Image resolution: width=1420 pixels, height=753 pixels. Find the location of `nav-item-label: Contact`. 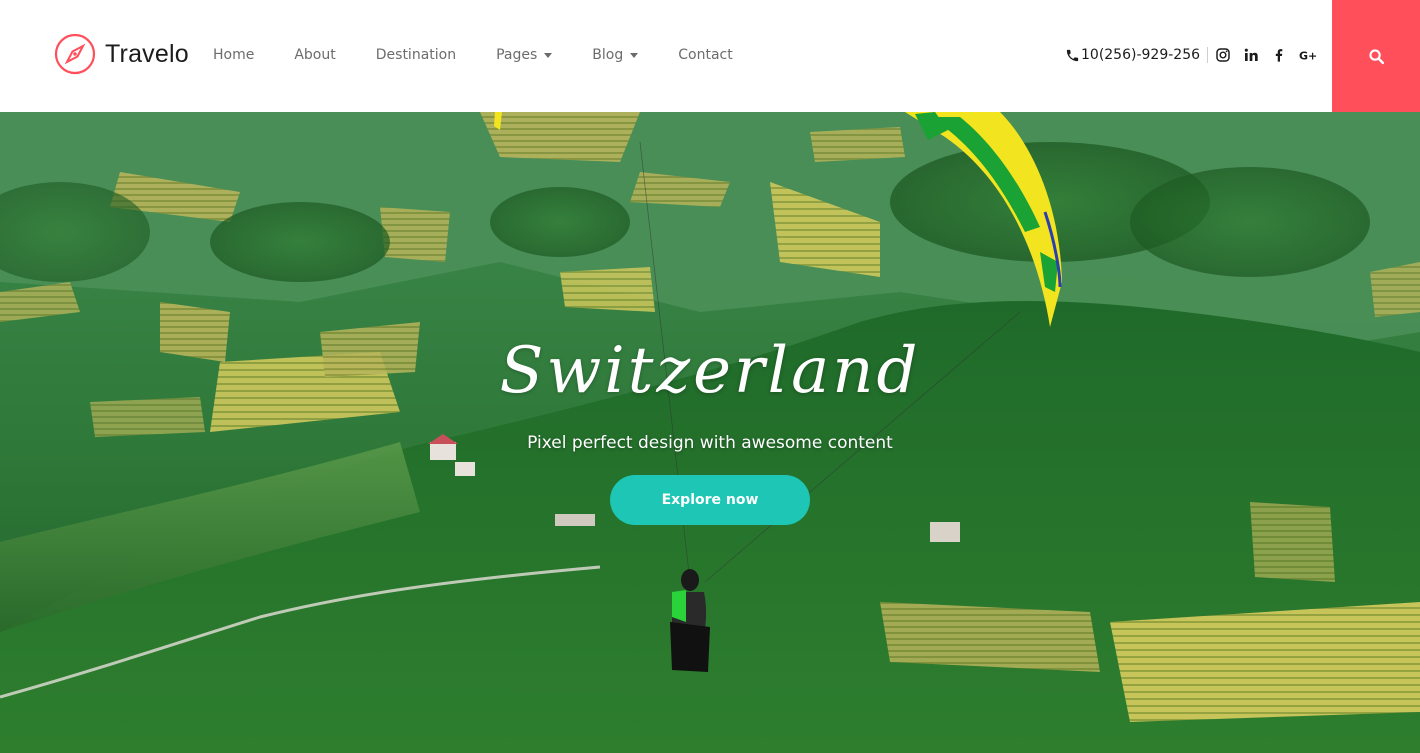

nav-item-label: Contact is located at coordinates (705, 55).